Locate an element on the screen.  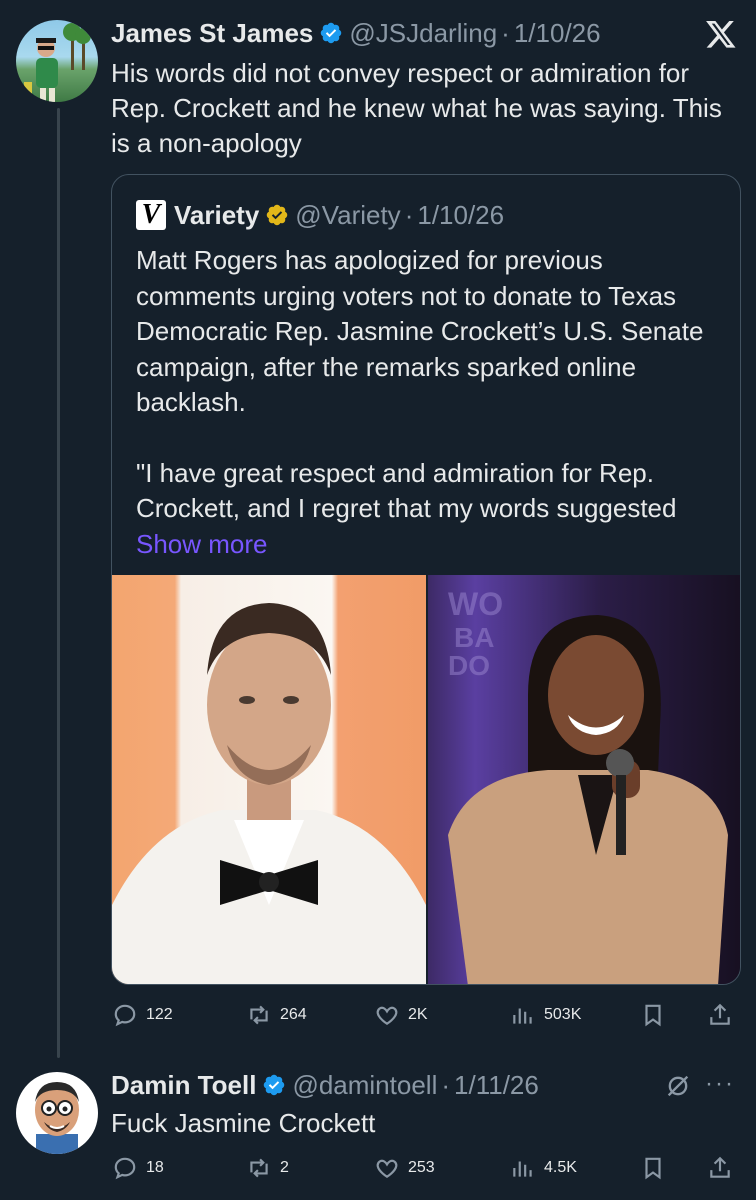
views-count: 4.5K is located at coordinates (560, 1167).